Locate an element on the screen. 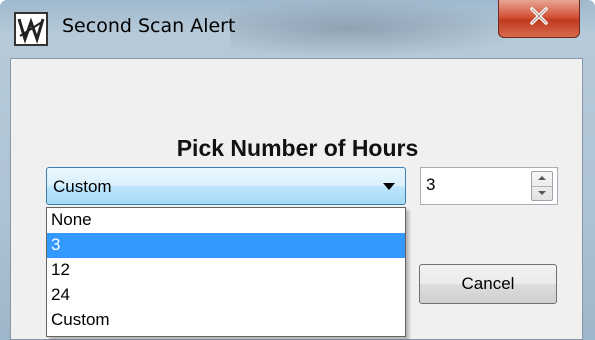 The image size is (595, 340). hours-spinner: 3 is located at coordinates (489, 186).